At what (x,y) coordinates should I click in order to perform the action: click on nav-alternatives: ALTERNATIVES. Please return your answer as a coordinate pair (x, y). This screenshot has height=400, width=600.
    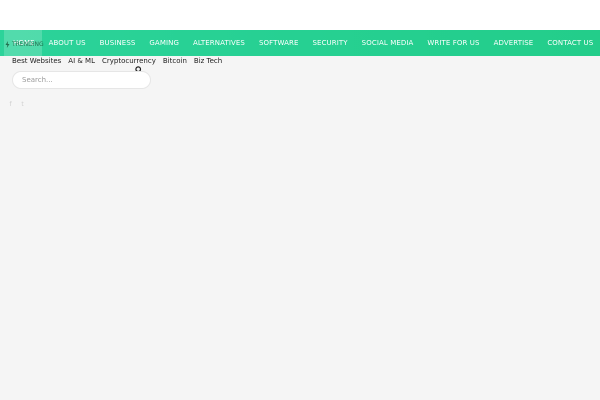
    Looking at the image, I should click on (219, 43).